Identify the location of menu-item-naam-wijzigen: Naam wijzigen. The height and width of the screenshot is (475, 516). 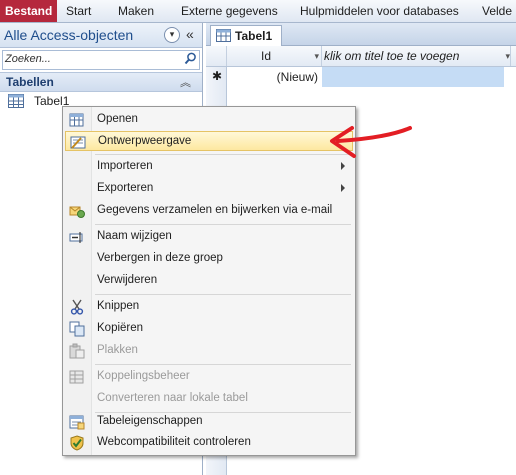
(209, 237).